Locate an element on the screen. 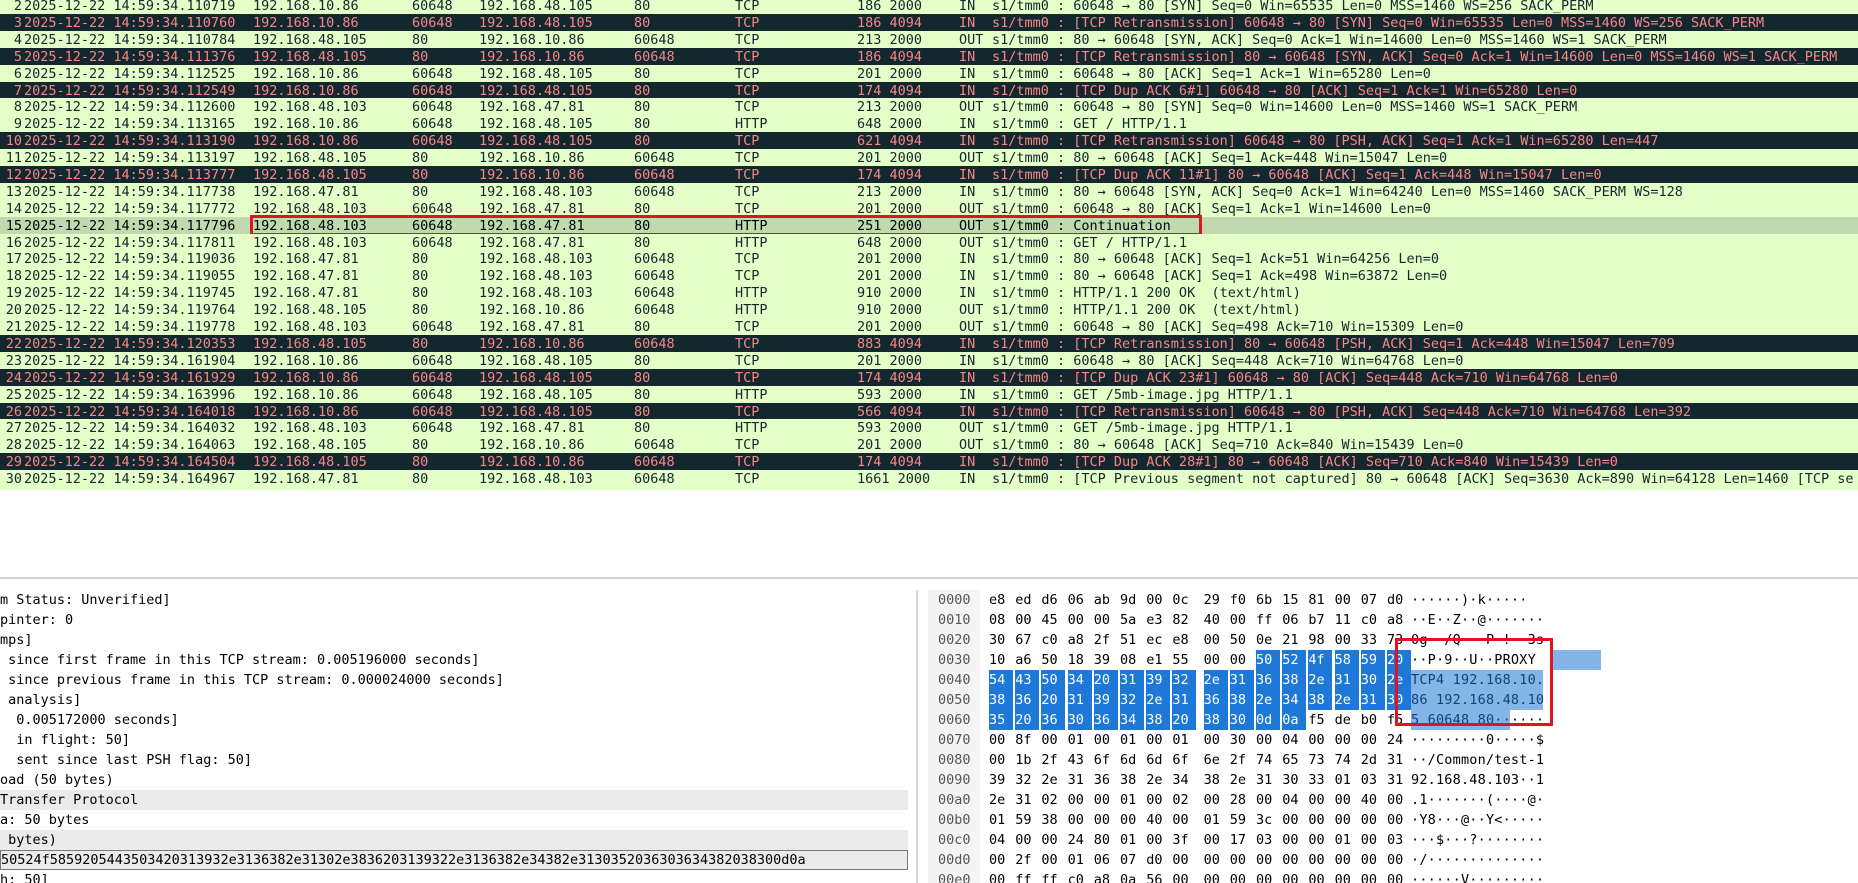  hex-byte: ff is located at coordinates (1027, 876).